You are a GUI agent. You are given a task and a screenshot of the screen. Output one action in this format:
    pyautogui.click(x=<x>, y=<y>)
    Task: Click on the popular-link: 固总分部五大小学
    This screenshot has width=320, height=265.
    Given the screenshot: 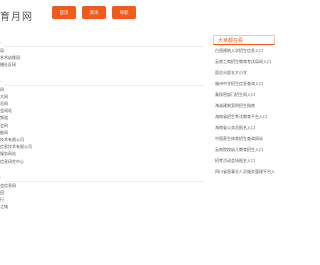 What is the action you would take?
    pyautogui.click(x=245, y=72)
    